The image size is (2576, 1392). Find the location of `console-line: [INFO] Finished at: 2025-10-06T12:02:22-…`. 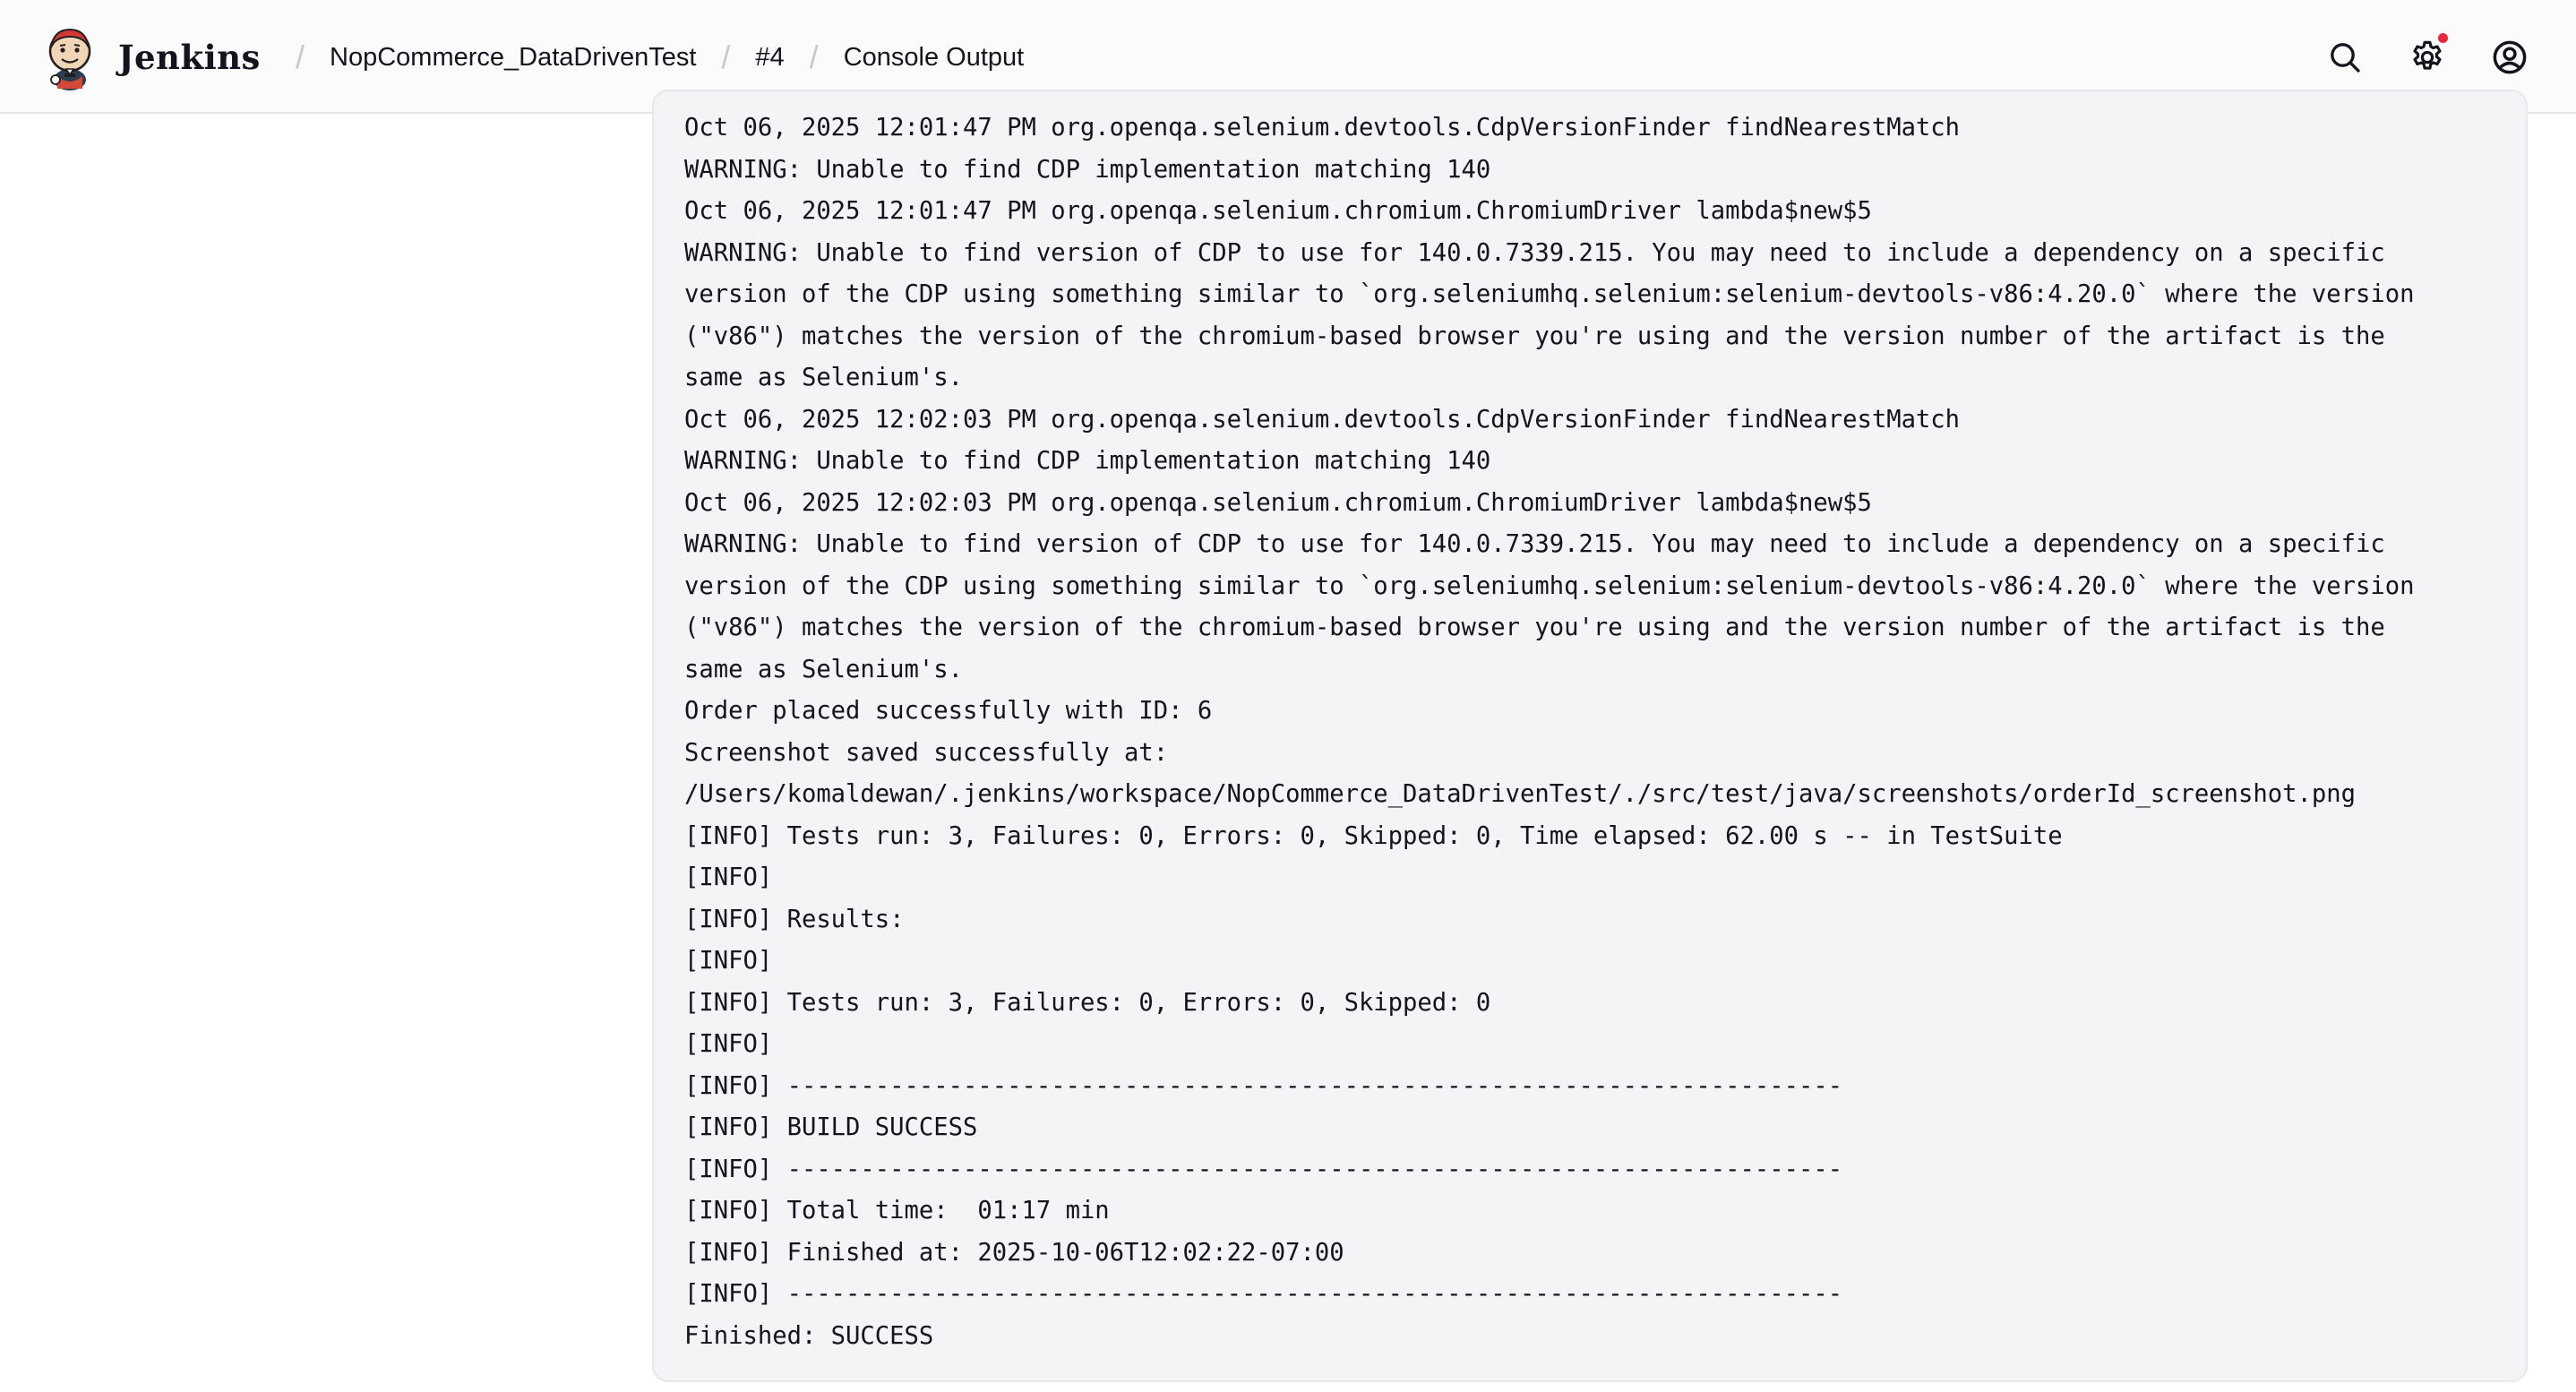

console-line: [INFO] Finished at: 2025-10-06T12:02:22-… is located at coordinates (1014, 1252).